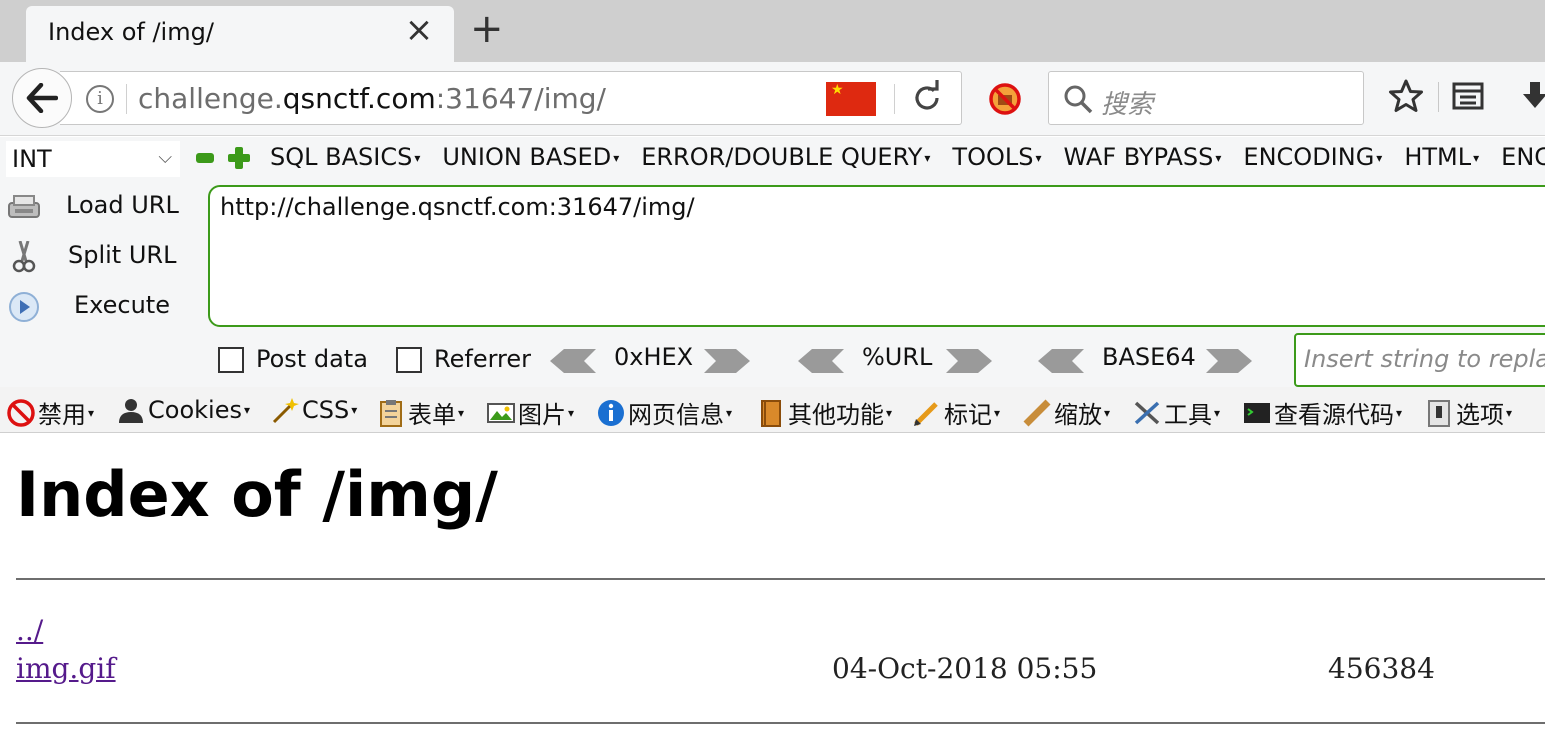  I want to click on search-bar: 搜索, so click(1206, 98).